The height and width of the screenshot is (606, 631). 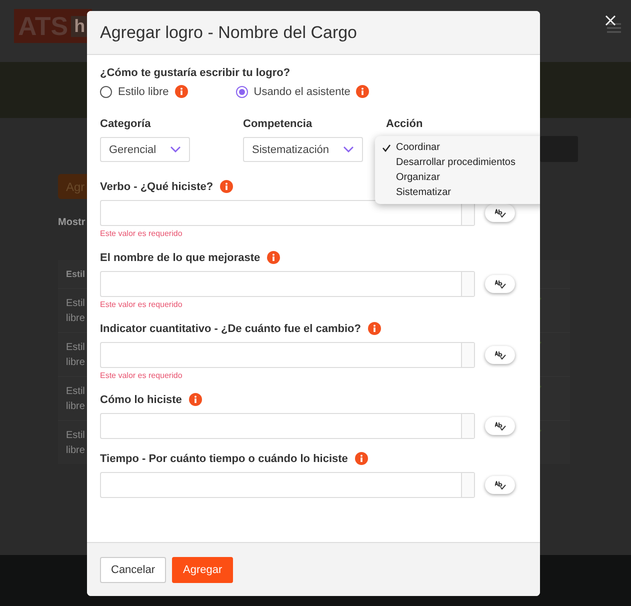 What do you see at coordinates (224, 458) in the screenshot?
I see `field-label: Tiempo - Por cuánto tiempo o cuándo lo hiciste` at bounding box center [224, 458].